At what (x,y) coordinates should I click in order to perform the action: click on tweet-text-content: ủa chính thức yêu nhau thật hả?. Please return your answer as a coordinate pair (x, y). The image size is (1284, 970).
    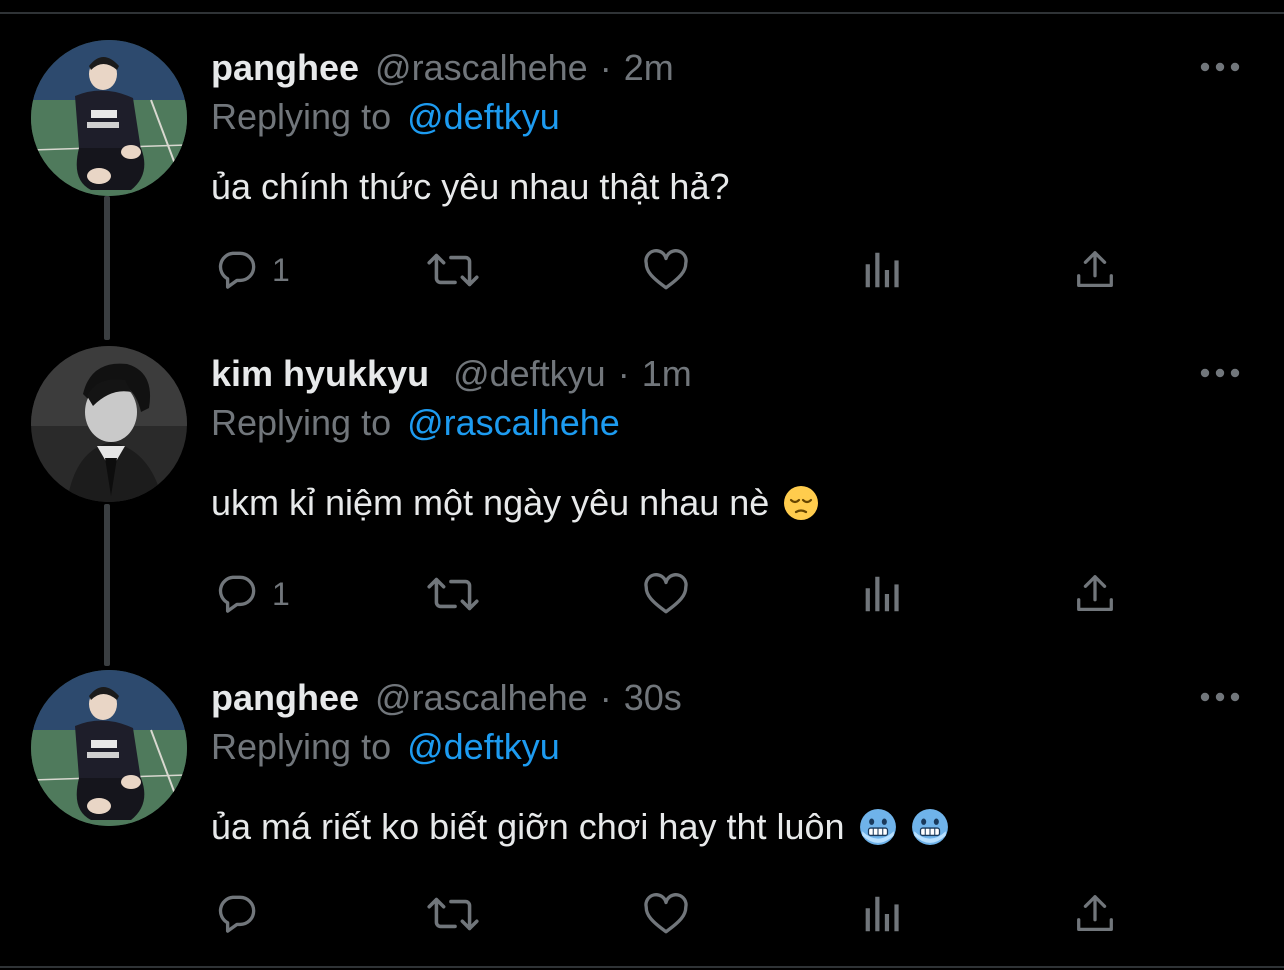
    Looking at the image, I should click on (470, 186).